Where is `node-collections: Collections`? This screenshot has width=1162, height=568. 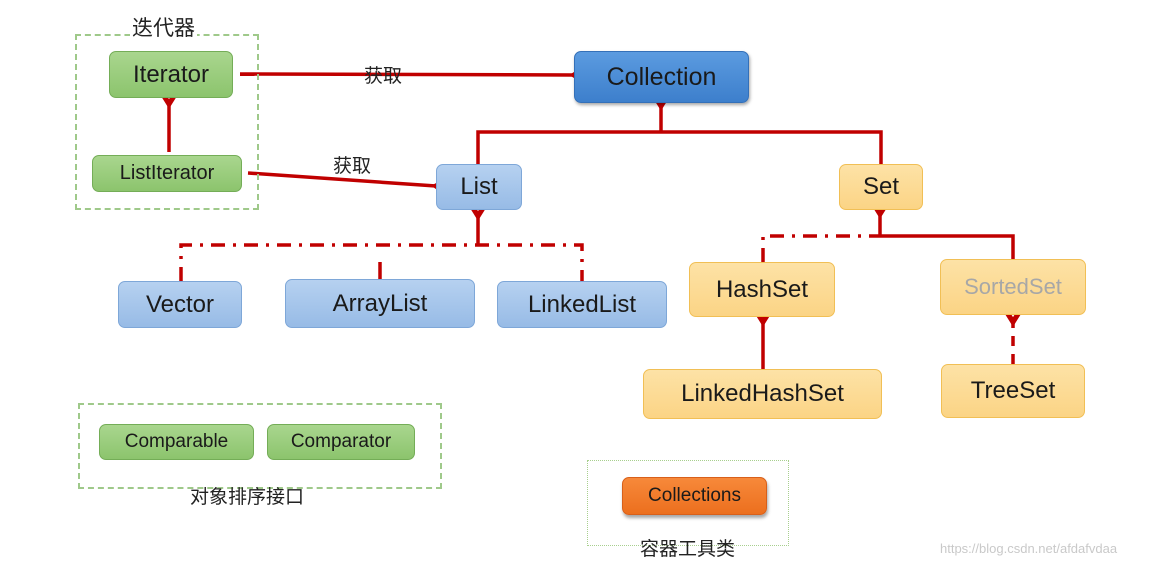
node-collections: Collections is located at coordinates (694, 496).